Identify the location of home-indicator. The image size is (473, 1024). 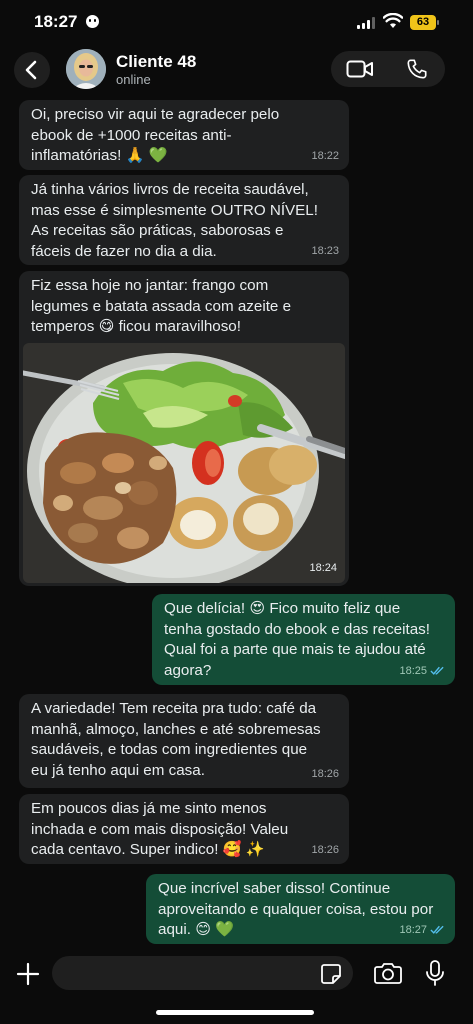
(235, 1012).